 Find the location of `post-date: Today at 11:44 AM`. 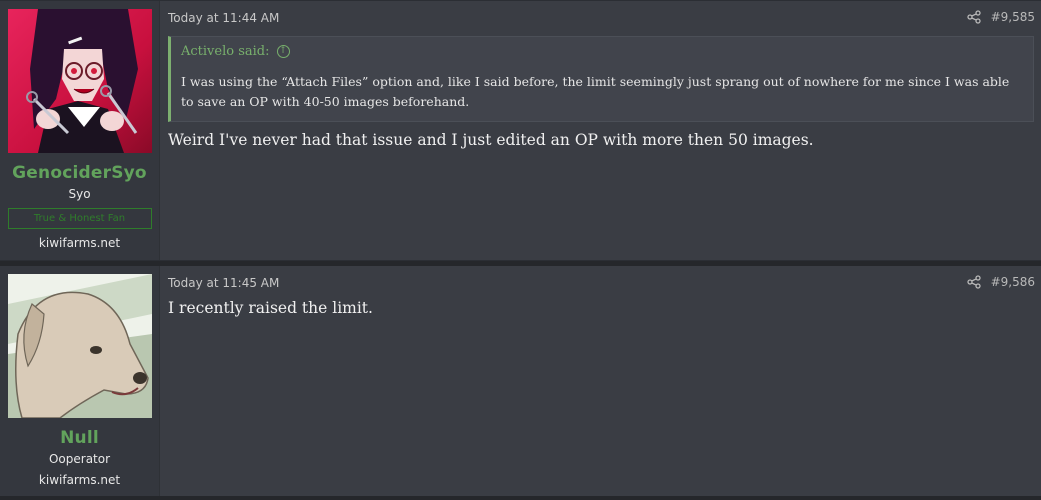

post-date: Today at 11:44 AM is located at coordinates (223, 18).